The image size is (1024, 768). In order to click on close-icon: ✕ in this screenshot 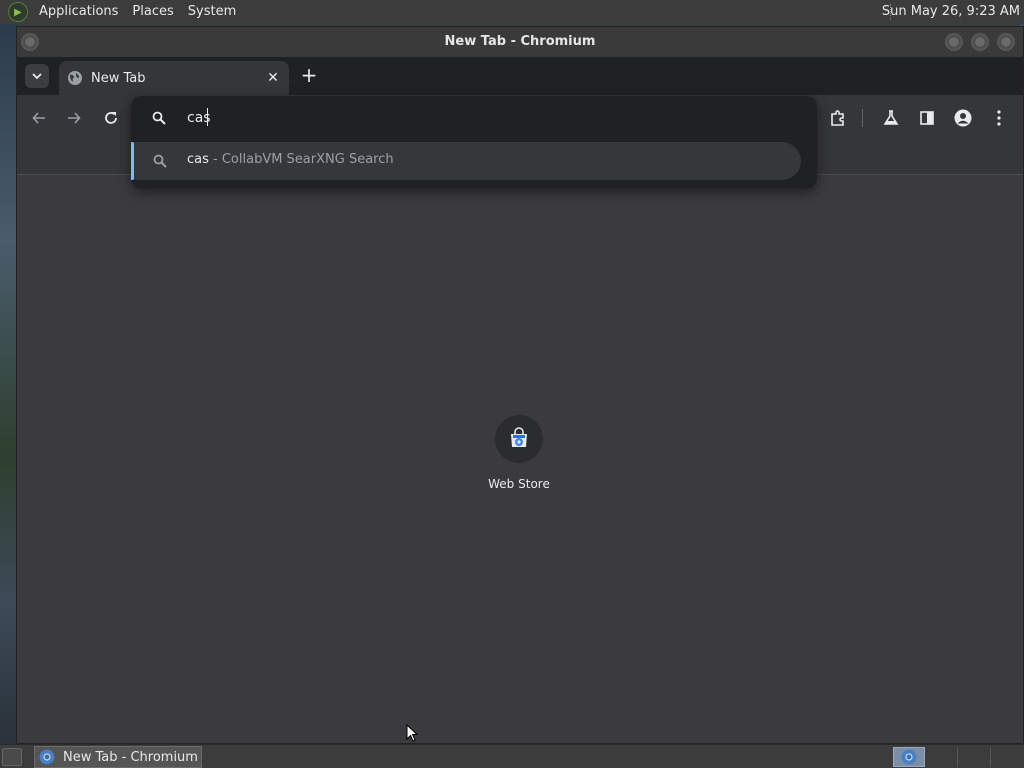, I will do `click(273, 78)`.